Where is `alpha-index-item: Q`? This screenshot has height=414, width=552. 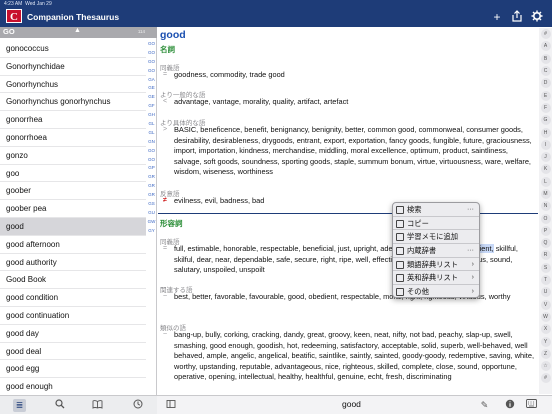 alpha-index-item: Q is located at coordinates (545, 243).